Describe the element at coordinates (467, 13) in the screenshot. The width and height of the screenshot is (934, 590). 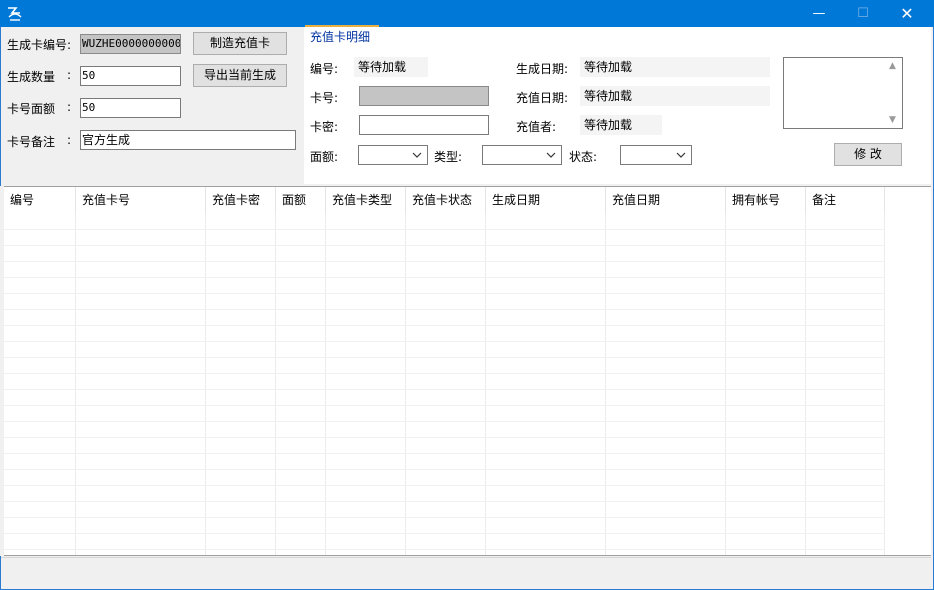
I see `title-bar: — ☐ ✕` at that location.